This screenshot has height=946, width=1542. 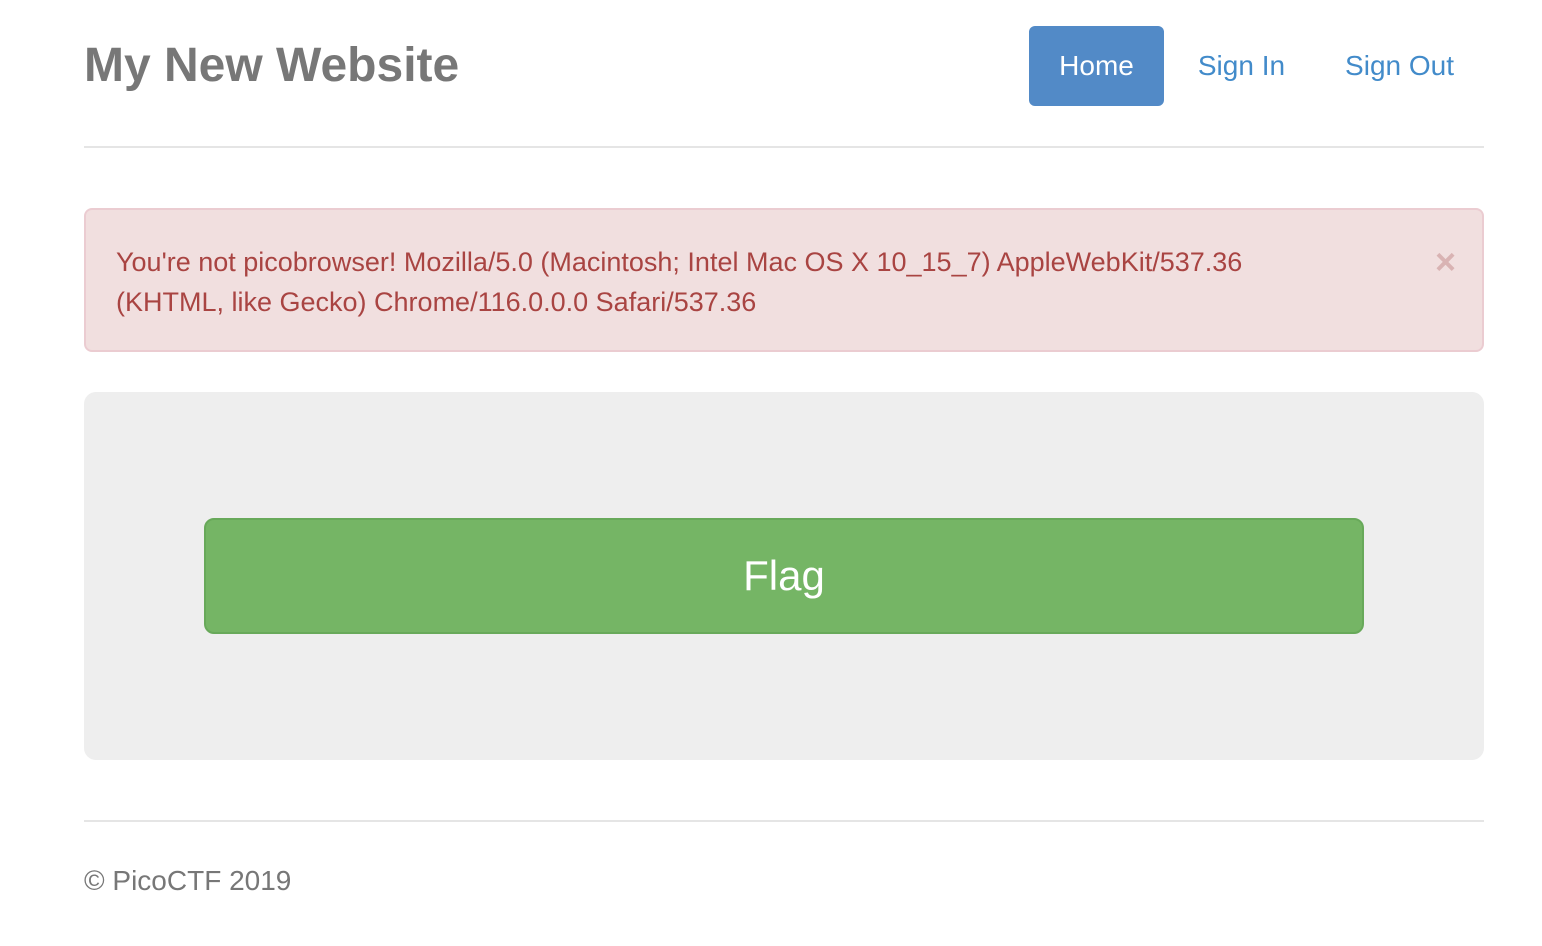 I want to click on nav-menu: Home Sign In Sign Out, so click(x=1256, y=66).